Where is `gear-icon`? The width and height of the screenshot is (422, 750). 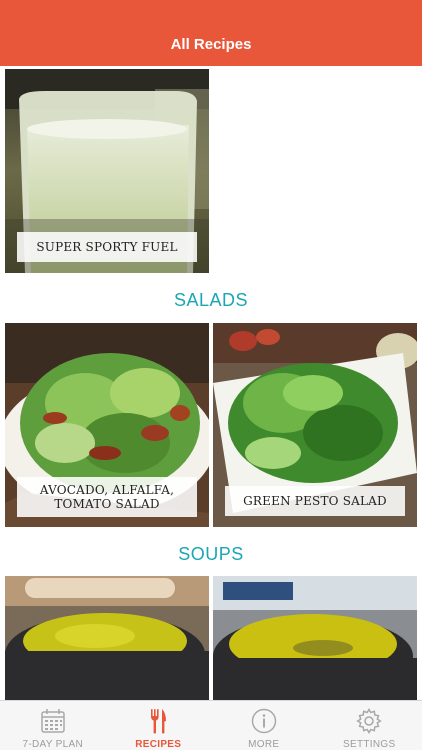
gear-icon is located at coordinates (369, 721).